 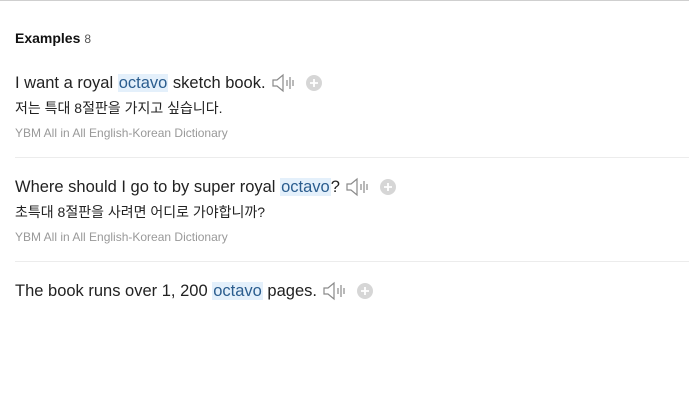 What do you see at coordinates (335, 186) in the screenshot?
I see `sentence-text: ?` at bounding box center [335, 186].